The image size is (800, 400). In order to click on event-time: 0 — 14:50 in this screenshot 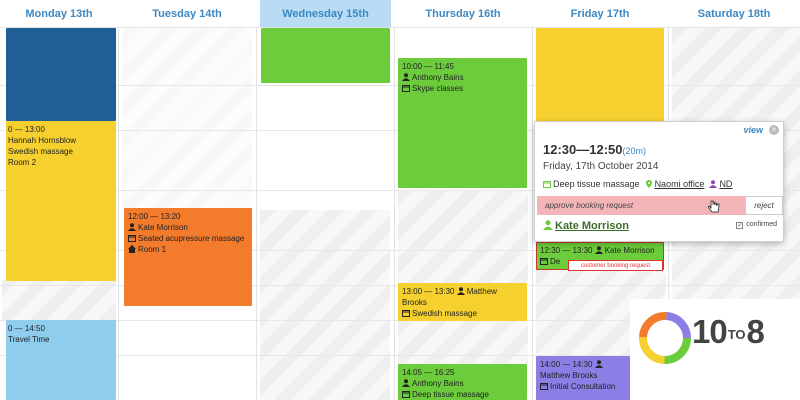, I will do `click(26, 328)`.